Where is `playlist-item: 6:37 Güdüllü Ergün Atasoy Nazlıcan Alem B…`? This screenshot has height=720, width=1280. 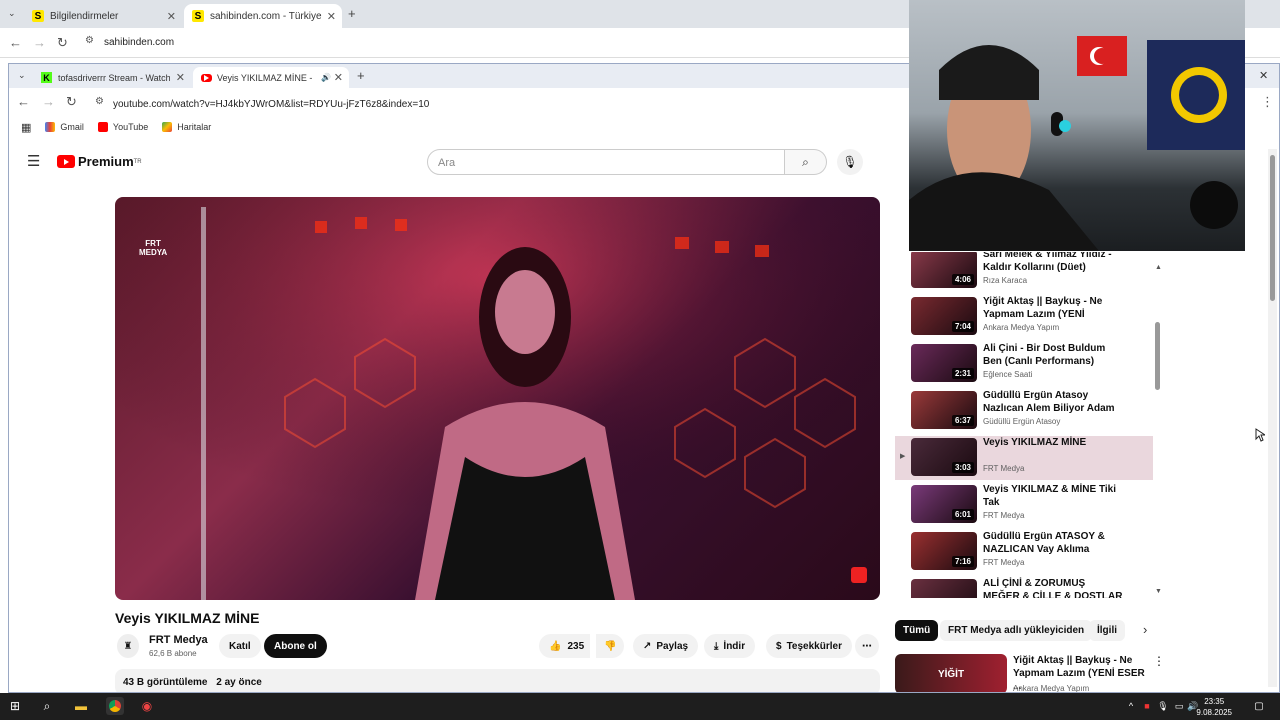
playlist-item: 6:37 Güdüllü Ergün Atasoy Nazlıcan Alem B… is located at coordinates (1024, 411).